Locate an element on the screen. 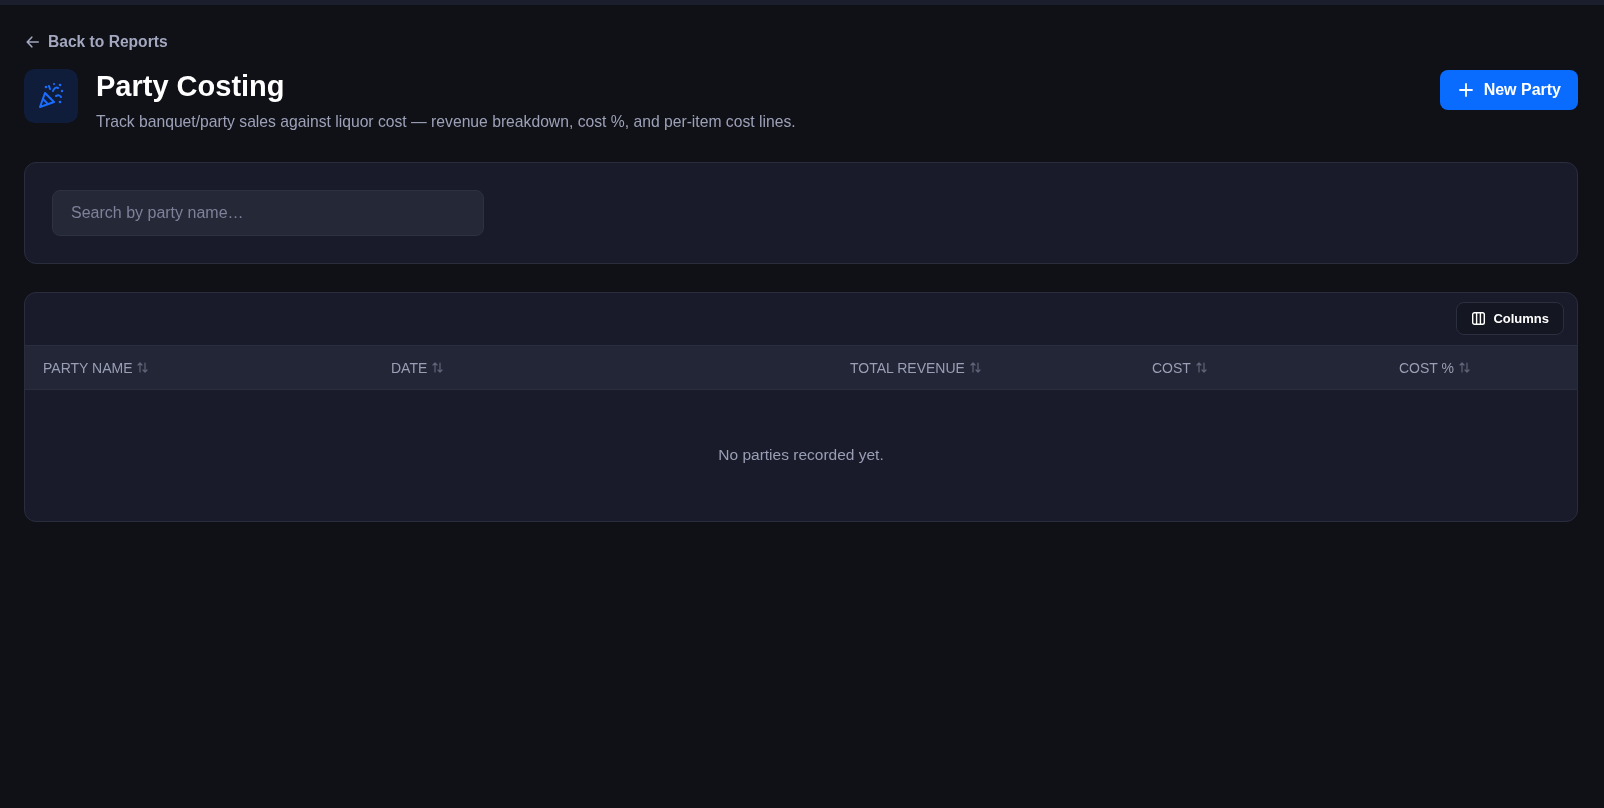 The width and height of the screenshot is (1604, 808). back-link: Back to Reports is located at coordinates (97, 42).